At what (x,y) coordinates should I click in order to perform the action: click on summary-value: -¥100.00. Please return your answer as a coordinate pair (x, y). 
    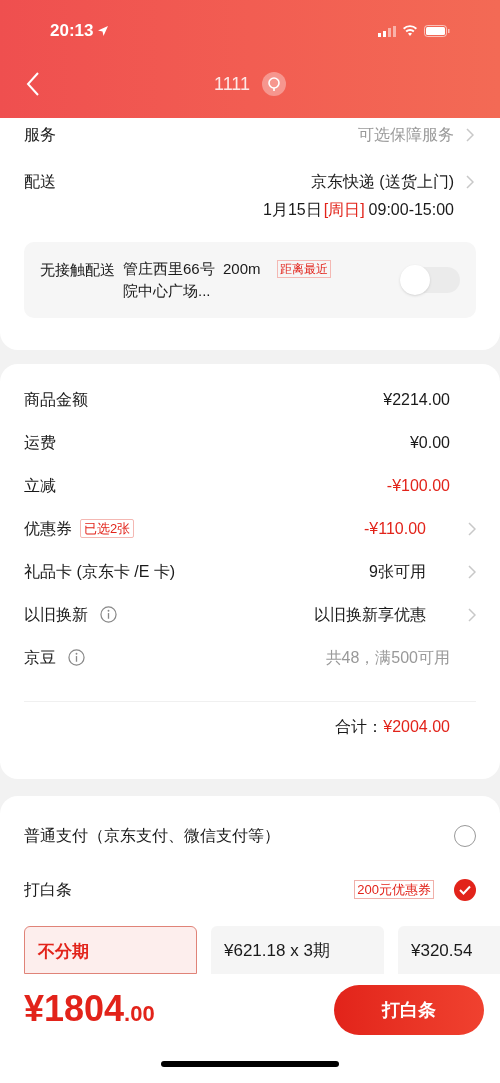
    Looking at the image, I should click on (418, 485).